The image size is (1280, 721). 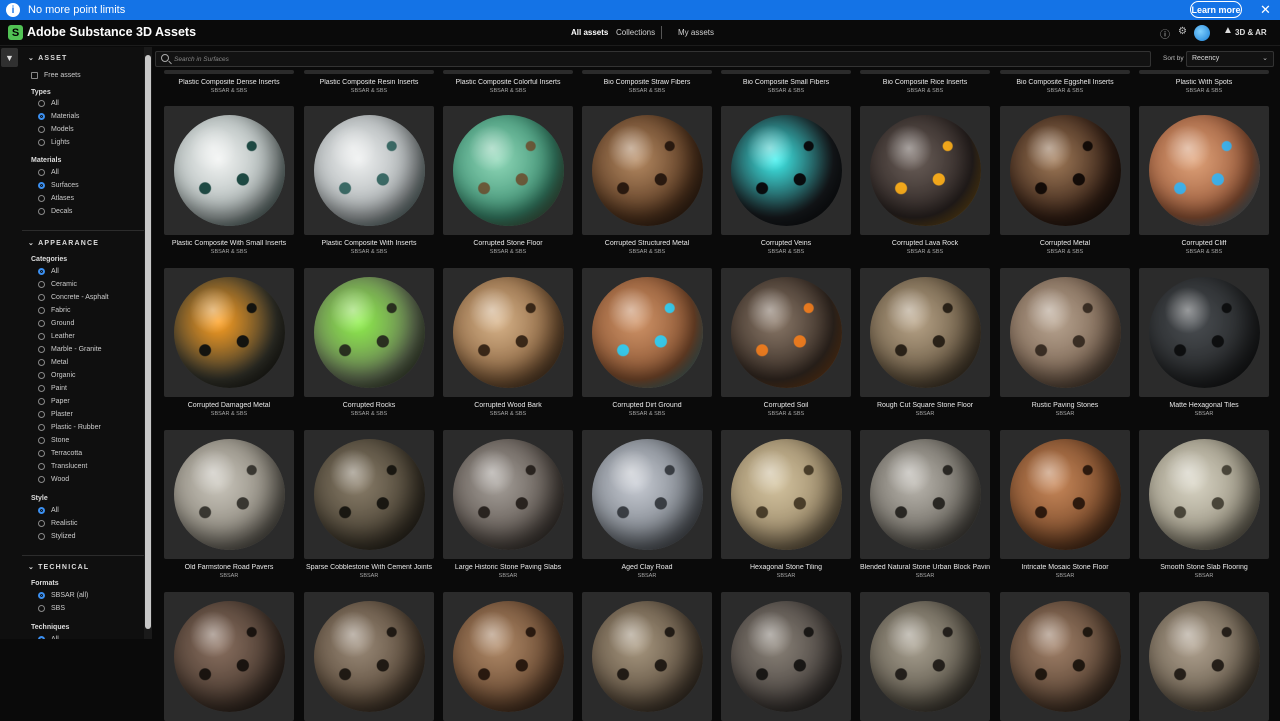 I want to click on asset-card-label: Corrupted Wood Bark SBSAR & SBS, so click(x=508, y=409).